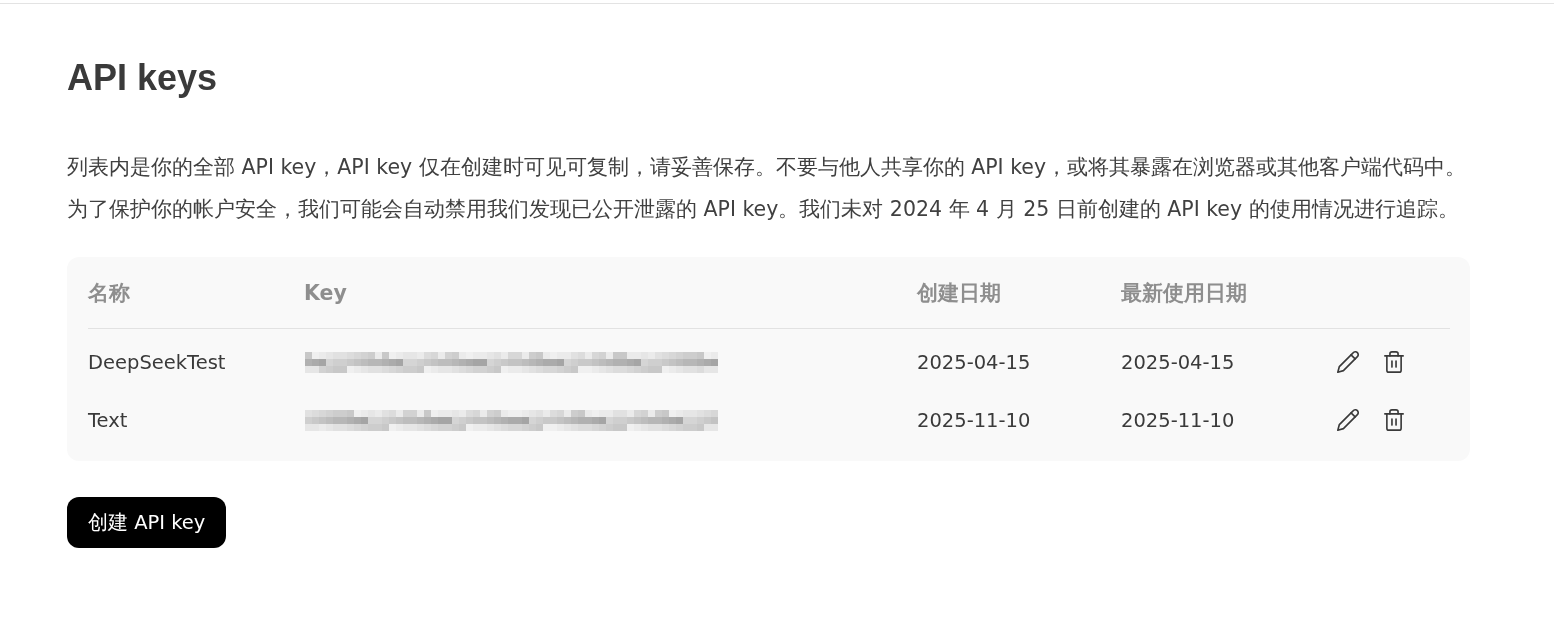 The height and width of the screenshot is (618, 1554). What do you see at coordinates (1178, 420) in the screenshot?
I see `last-used-date-cell: 2025-11-10` at bounding box center [1178, 420].